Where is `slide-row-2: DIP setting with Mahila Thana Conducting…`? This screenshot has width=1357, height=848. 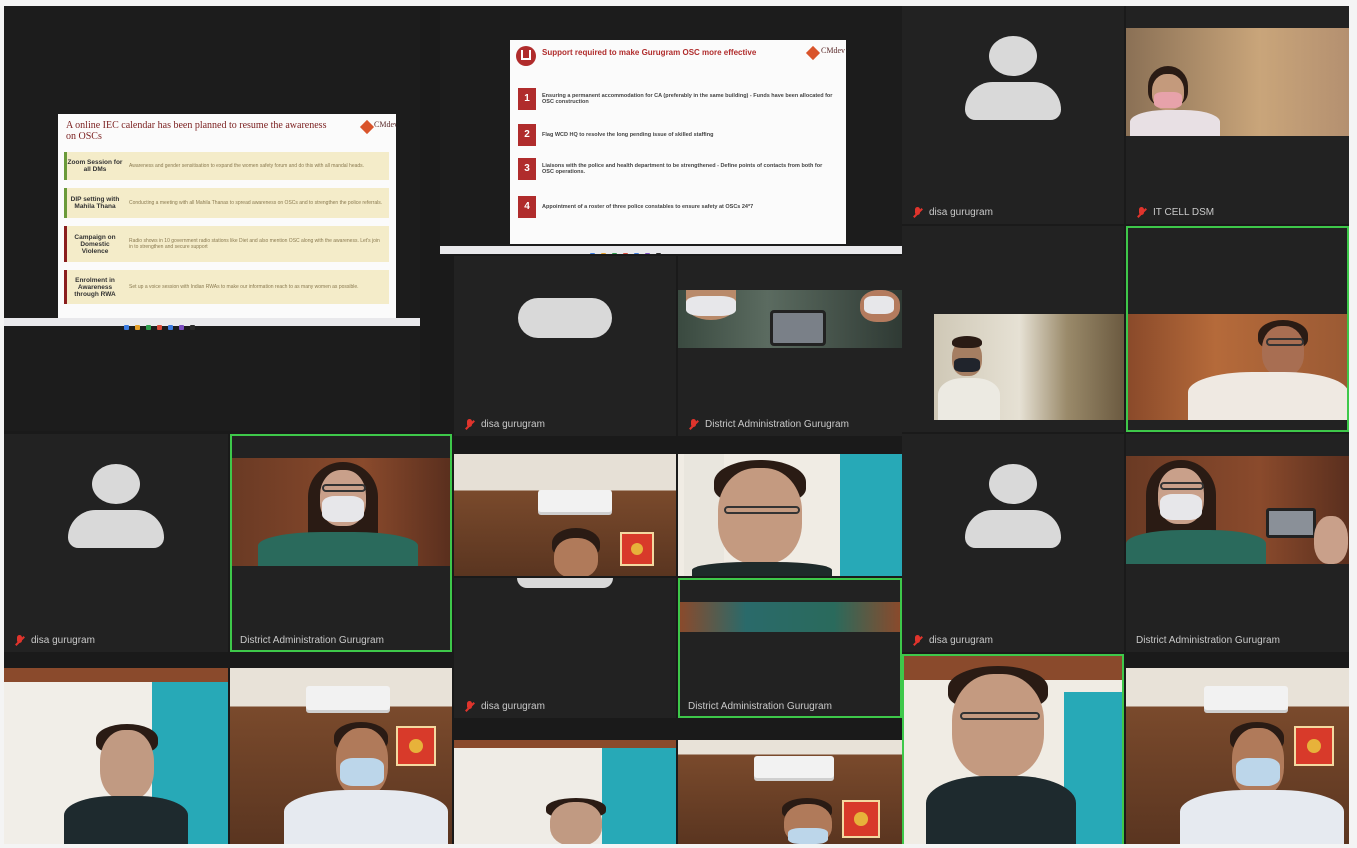 slide-row-2: DIP setting with Mahila Thana Conducting… is located at coordinates (226, 203).